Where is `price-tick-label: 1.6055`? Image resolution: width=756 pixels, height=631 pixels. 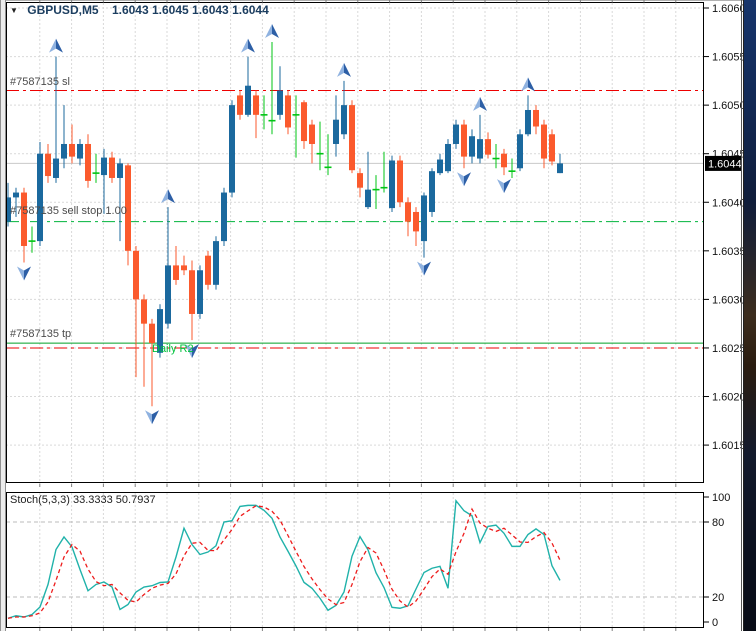 price-tick-label: 1.6055 is located at coordinates (727, 58).